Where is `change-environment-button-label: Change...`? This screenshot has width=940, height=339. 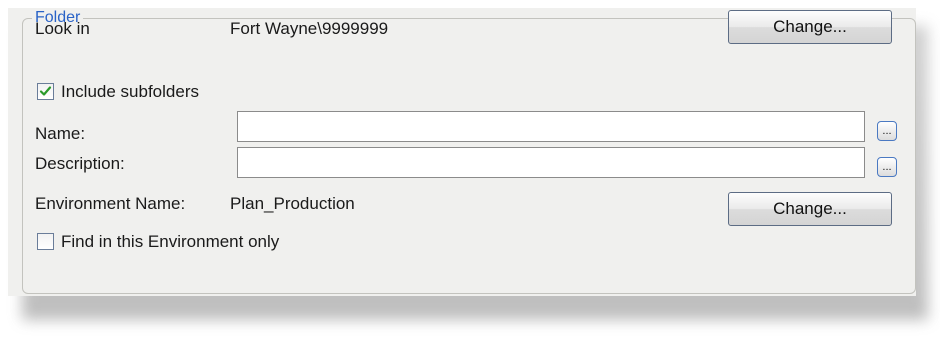 change-environment-button-label: Change... is located at coordinates (810, 208).